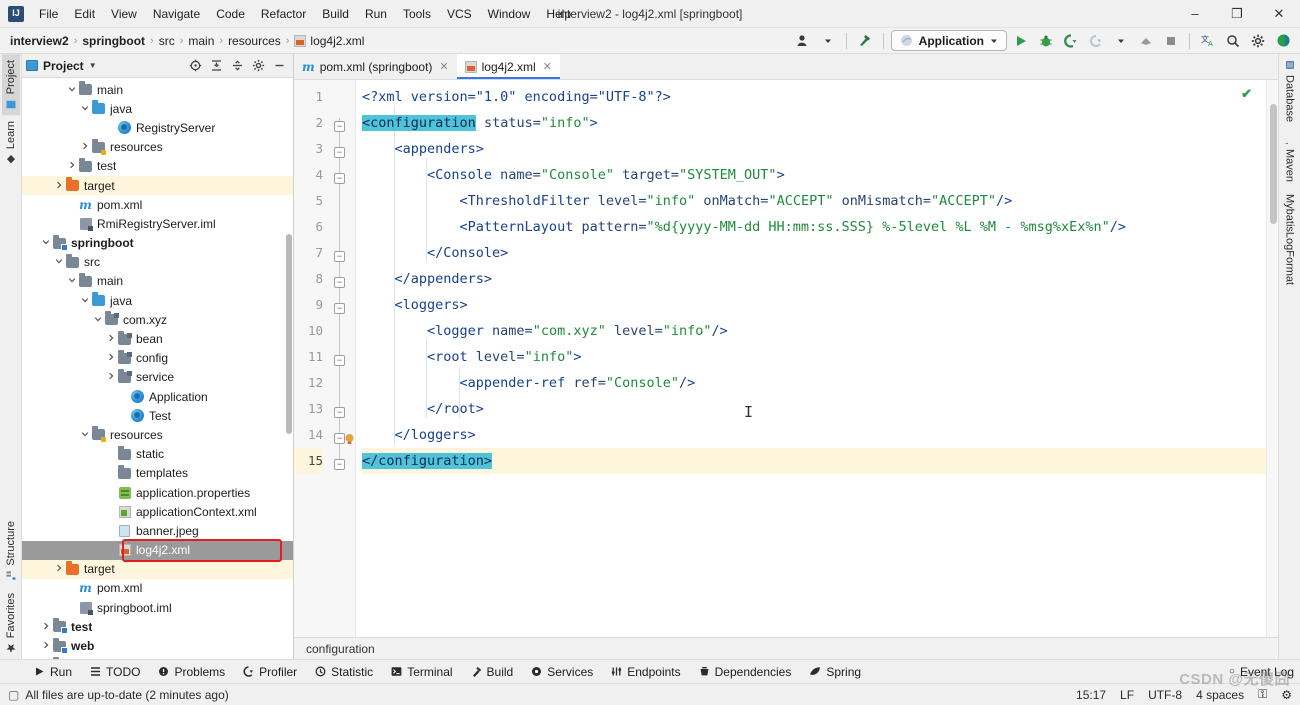  Describe the element at coordinates (1289, 158) in the screenshot. I see `tool-stripe-maven: m Maven` at that location.